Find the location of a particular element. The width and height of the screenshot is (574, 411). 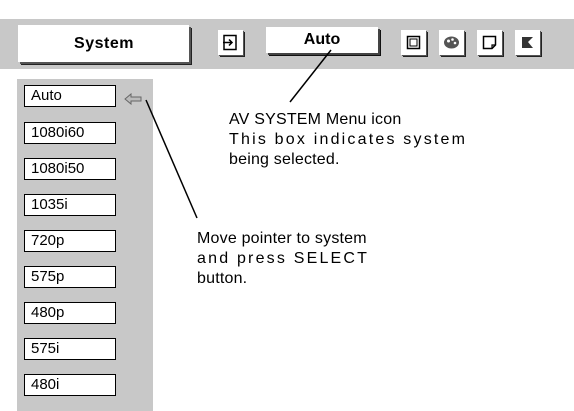

menu-icon-callout-line is located at coordinates (310, 76).